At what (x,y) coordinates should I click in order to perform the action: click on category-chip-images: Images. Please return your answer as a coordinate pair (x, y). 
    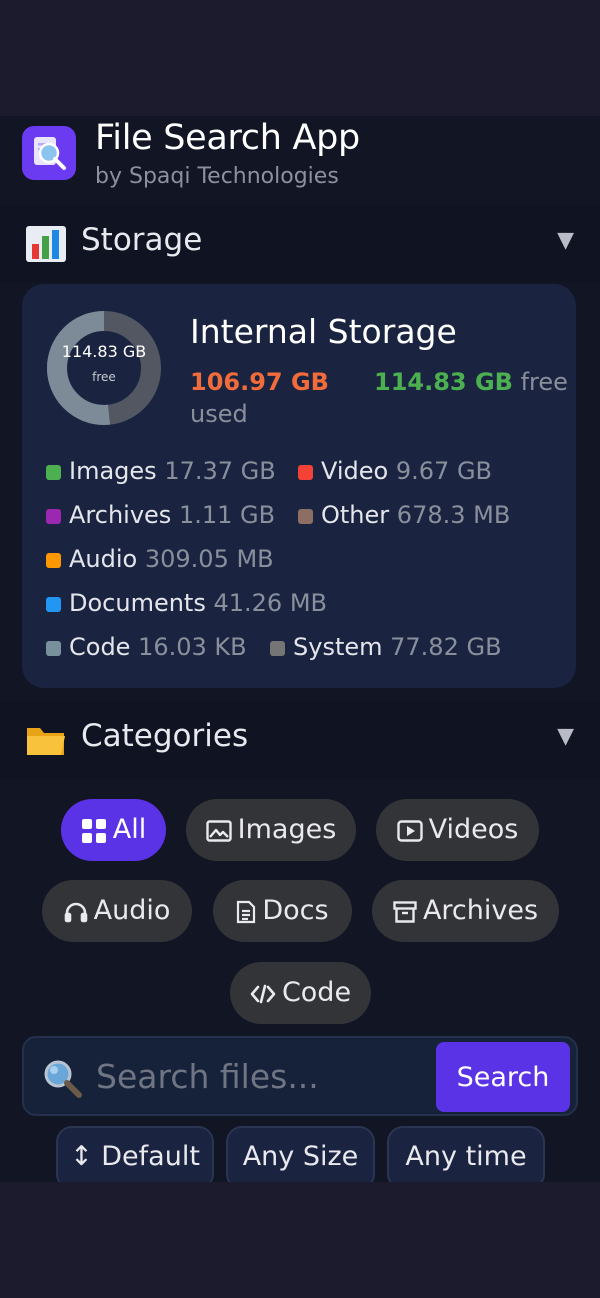
    Looking at the image, I should click on (271, 830).